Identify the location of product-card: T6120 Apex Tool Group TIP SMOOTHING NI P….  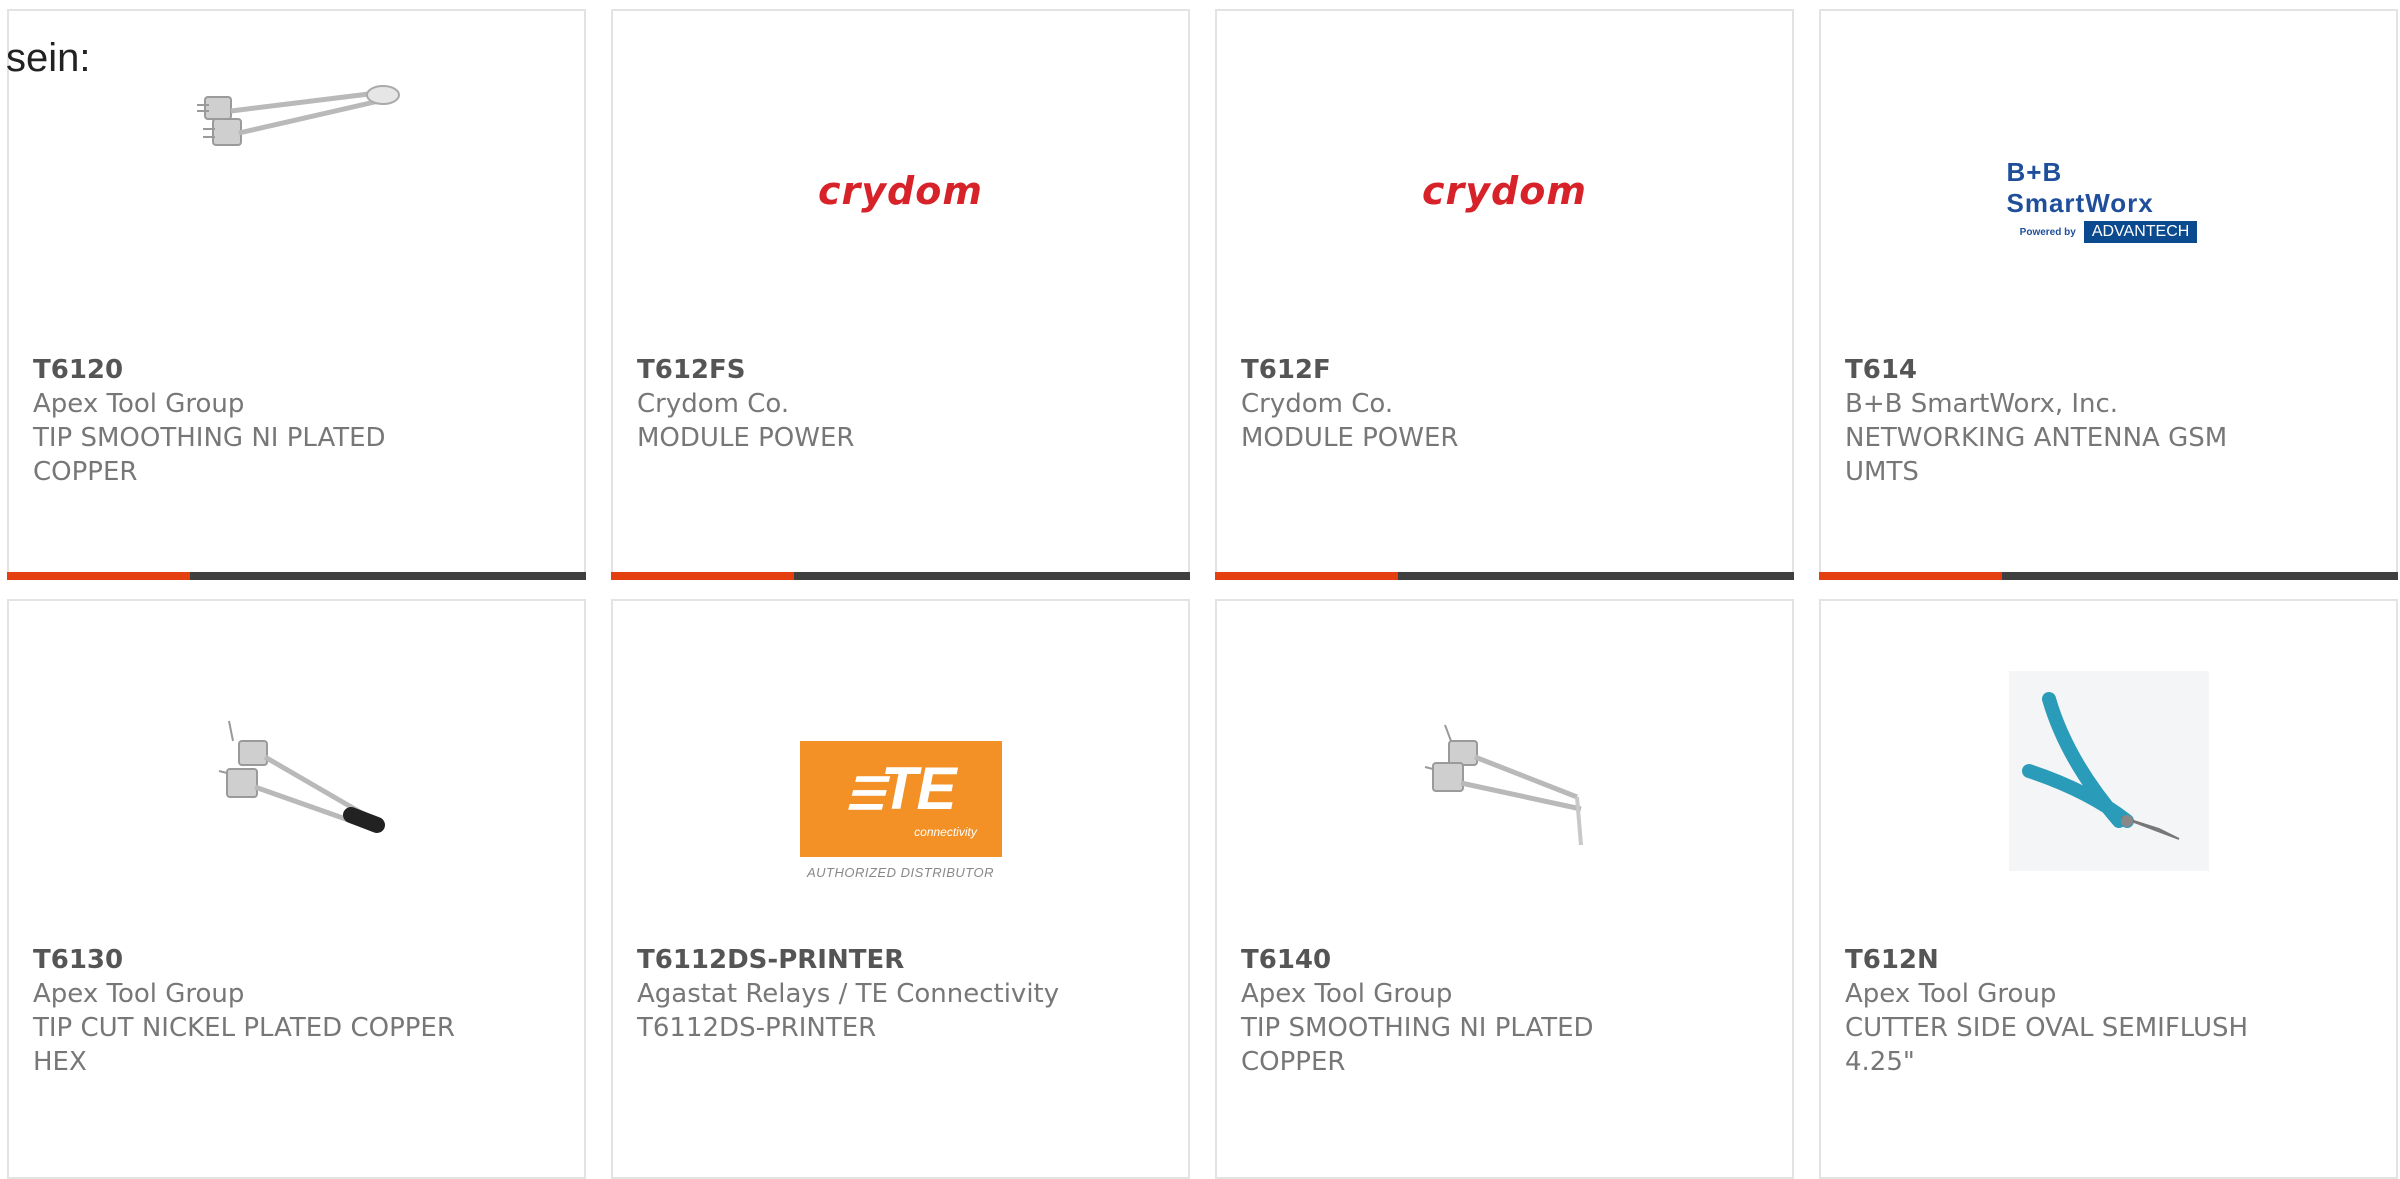
(296, 294).